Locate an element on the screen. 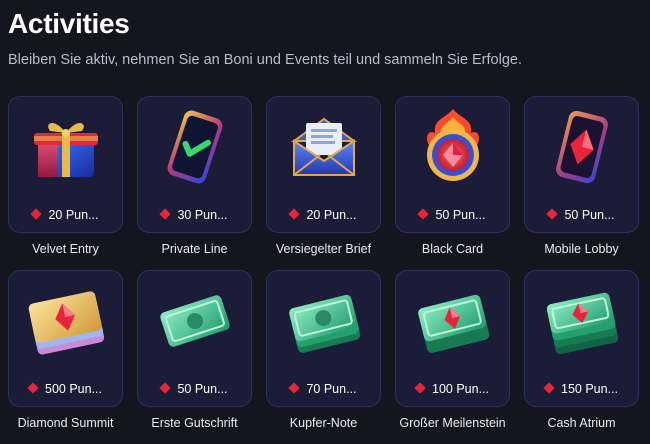 The image size is (650, 444). gem-banknotes-icon is located at coordinates (453, 321).